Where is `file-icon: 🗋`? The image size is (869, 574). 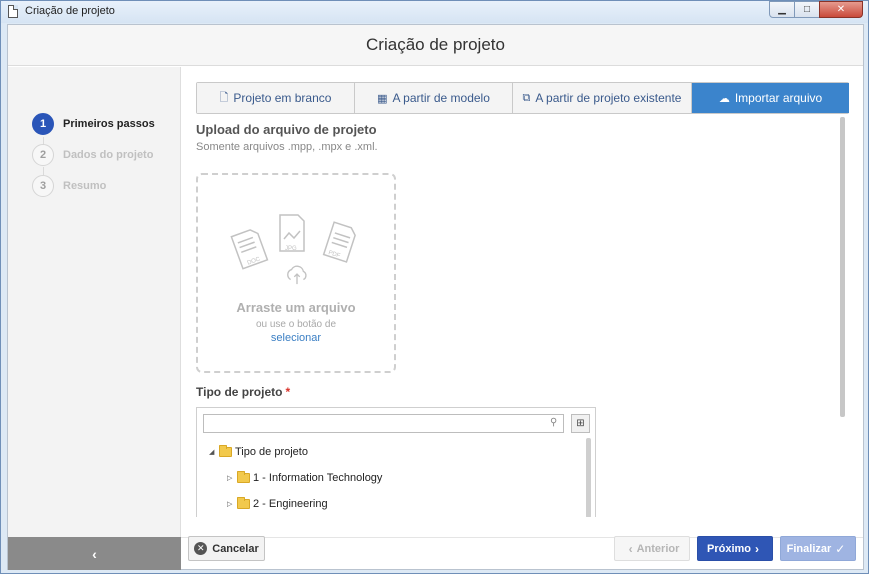
file-icon: 🗋 is located at coordinates (224, 97).